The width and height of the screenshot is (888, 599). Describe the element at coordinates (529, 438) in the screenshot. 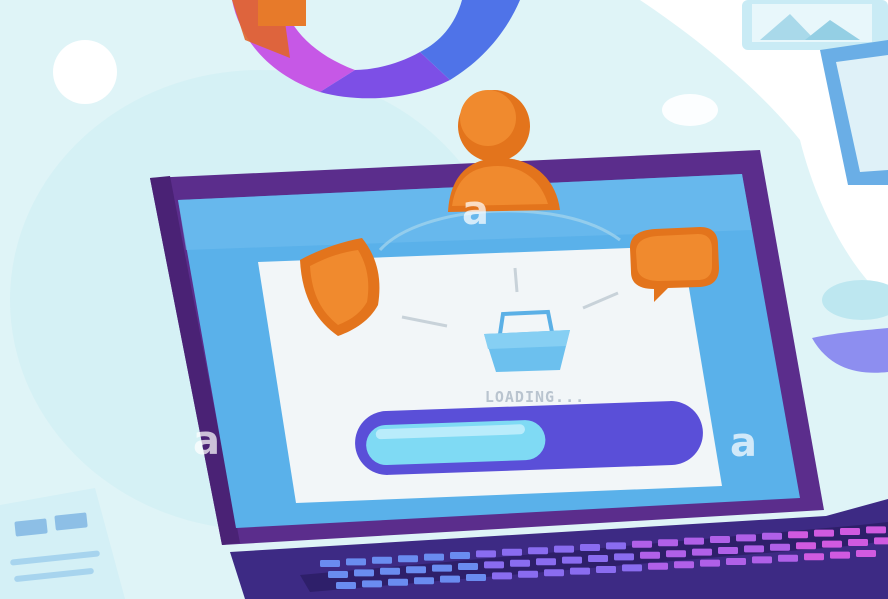

I see `progress-bar` at that location.